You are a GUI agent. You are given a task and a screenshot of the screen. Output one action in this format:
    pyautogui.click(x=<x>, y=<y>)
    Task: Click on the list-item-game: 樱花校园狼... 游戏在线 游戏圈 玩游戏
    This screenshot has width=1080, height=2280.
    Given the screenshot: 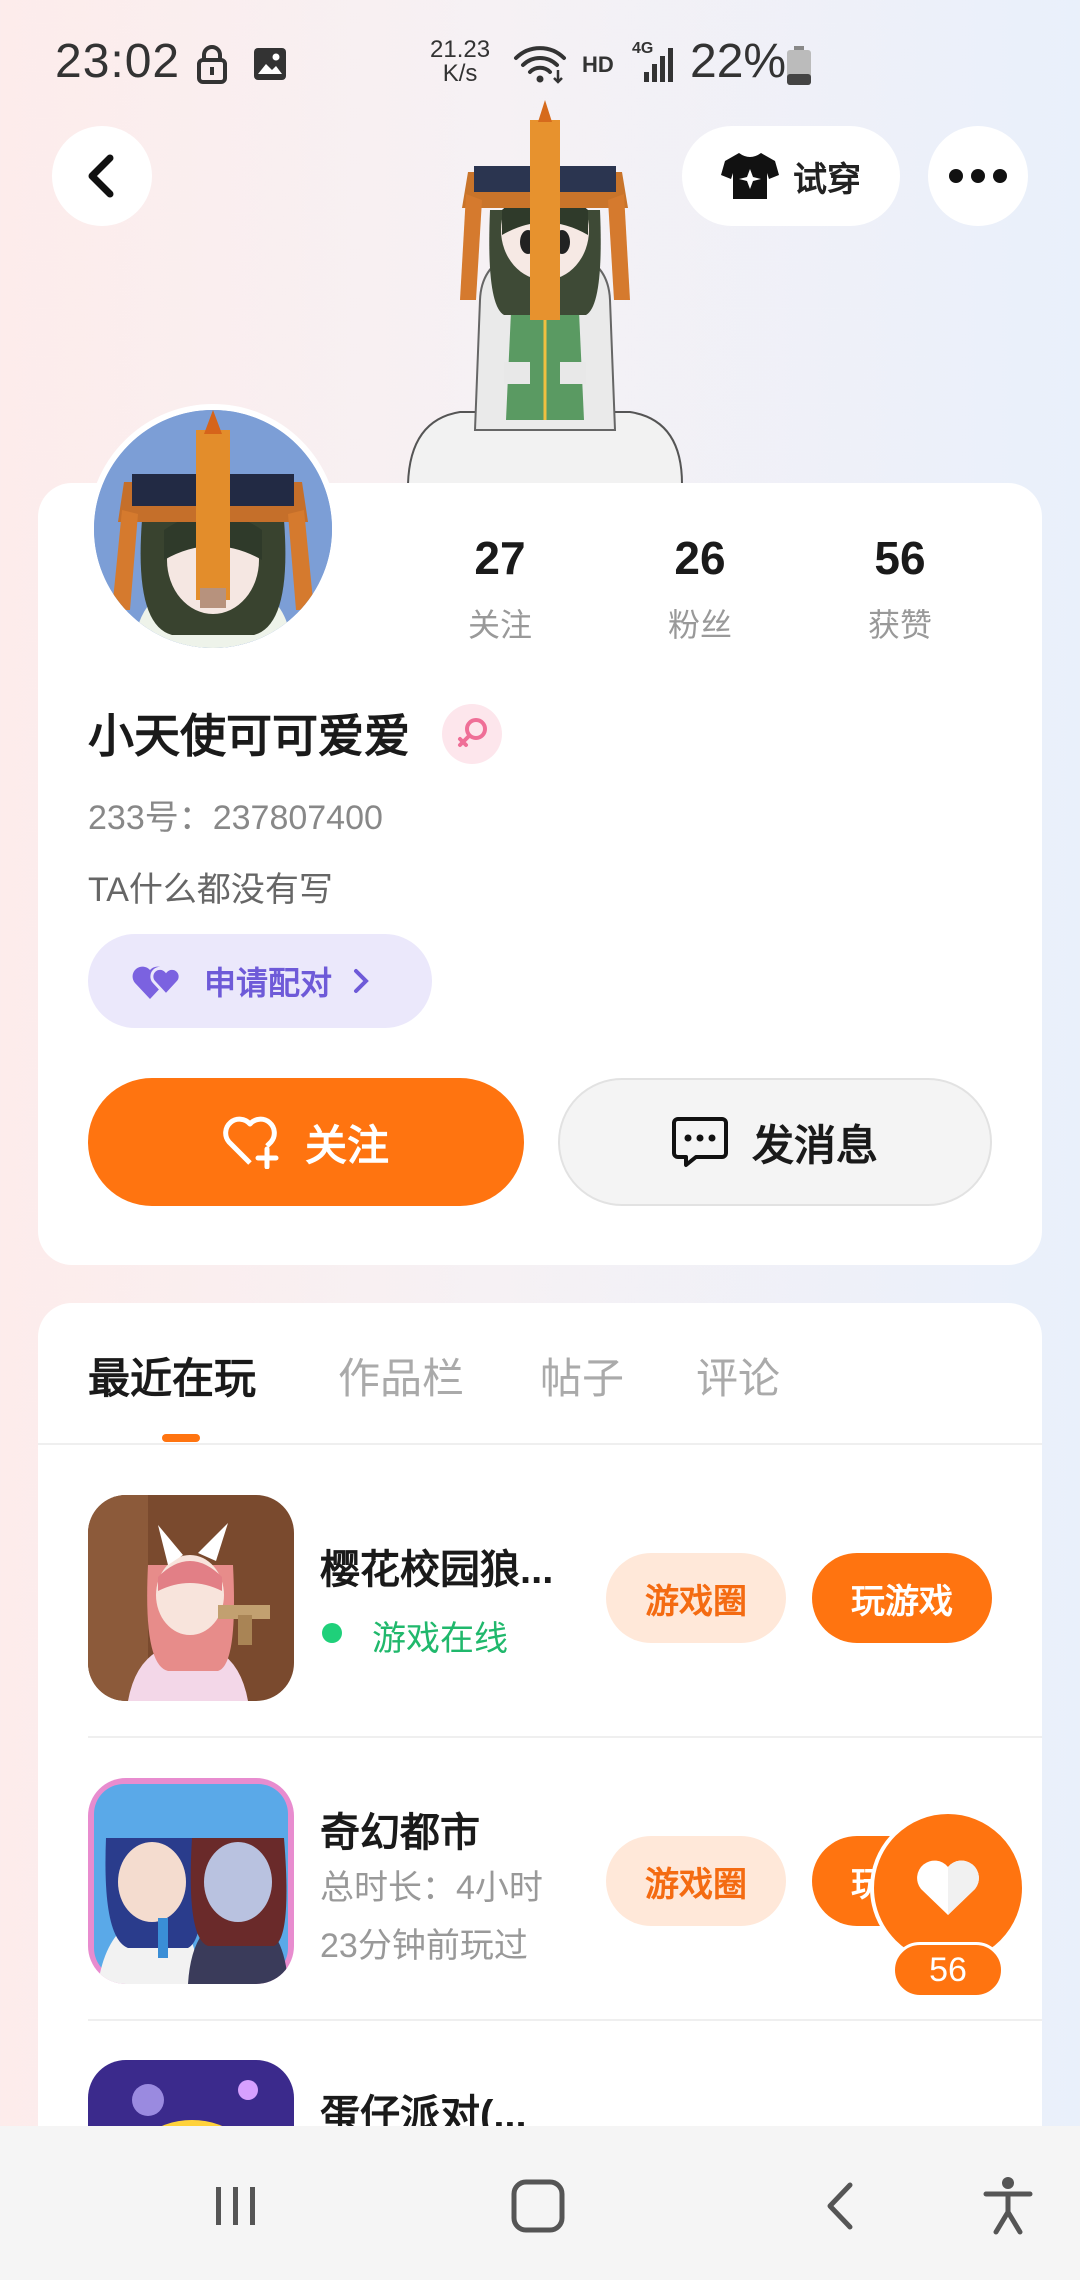 What is the action you would take?
    pyautogui.click(x=540, y=1636)
    